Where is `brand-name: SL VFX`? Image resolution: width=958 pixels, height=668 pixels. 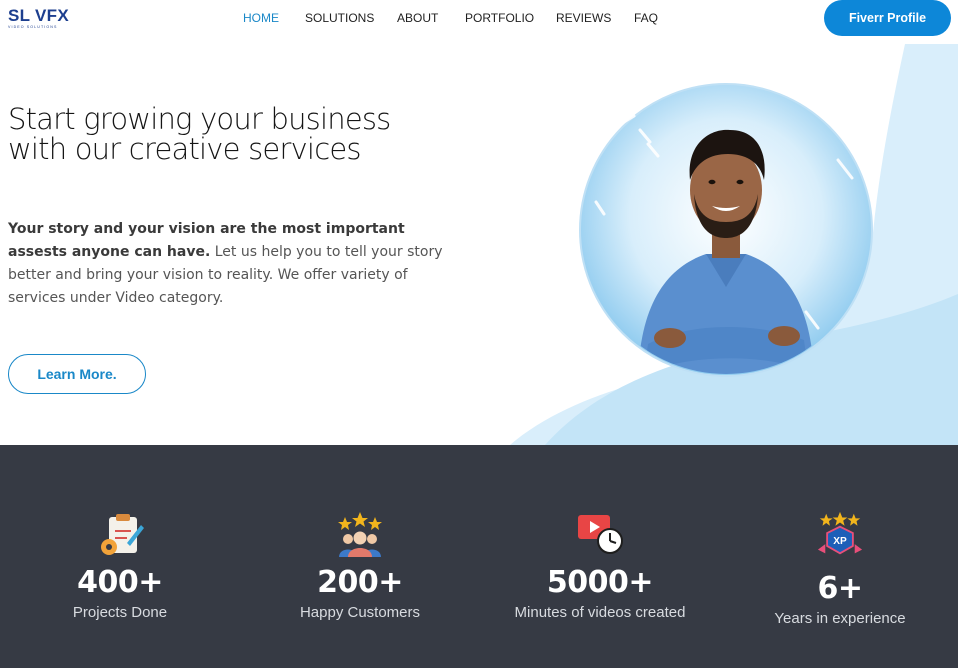 brand-name: SL VFX is located at coordinates (39, 15).